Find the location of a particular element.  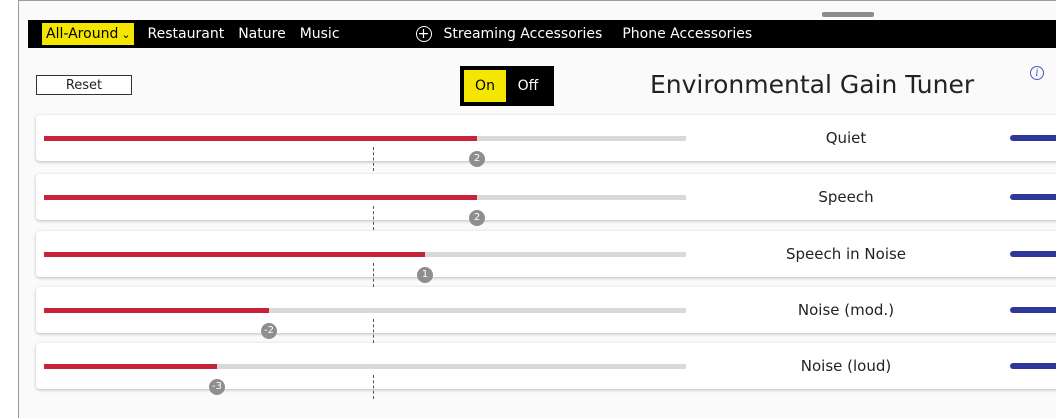

toggle-on-option: On is located at coordinates (485, 86).